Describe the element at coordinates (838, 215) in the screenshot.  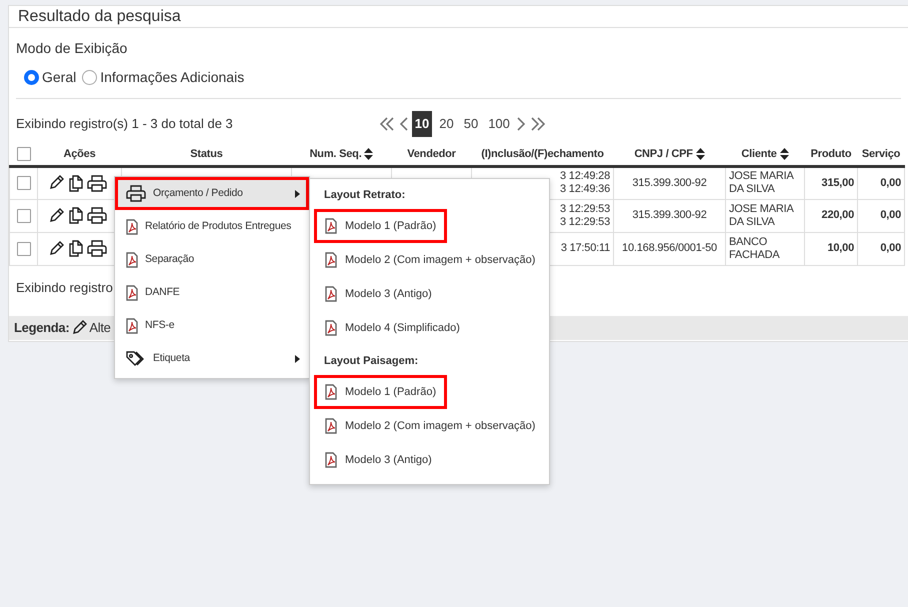
I see `product-amount: 220,00` at that location.